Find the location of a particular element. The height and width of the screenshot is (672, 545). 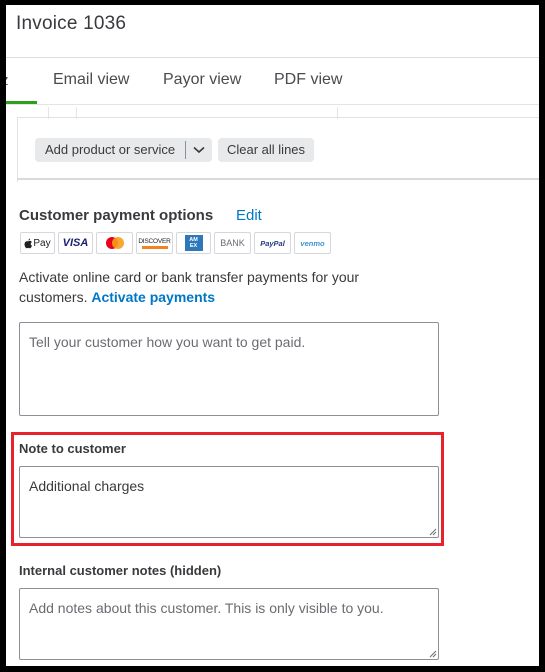

mastercard-circles-icon is located at coordinates (114, 243).